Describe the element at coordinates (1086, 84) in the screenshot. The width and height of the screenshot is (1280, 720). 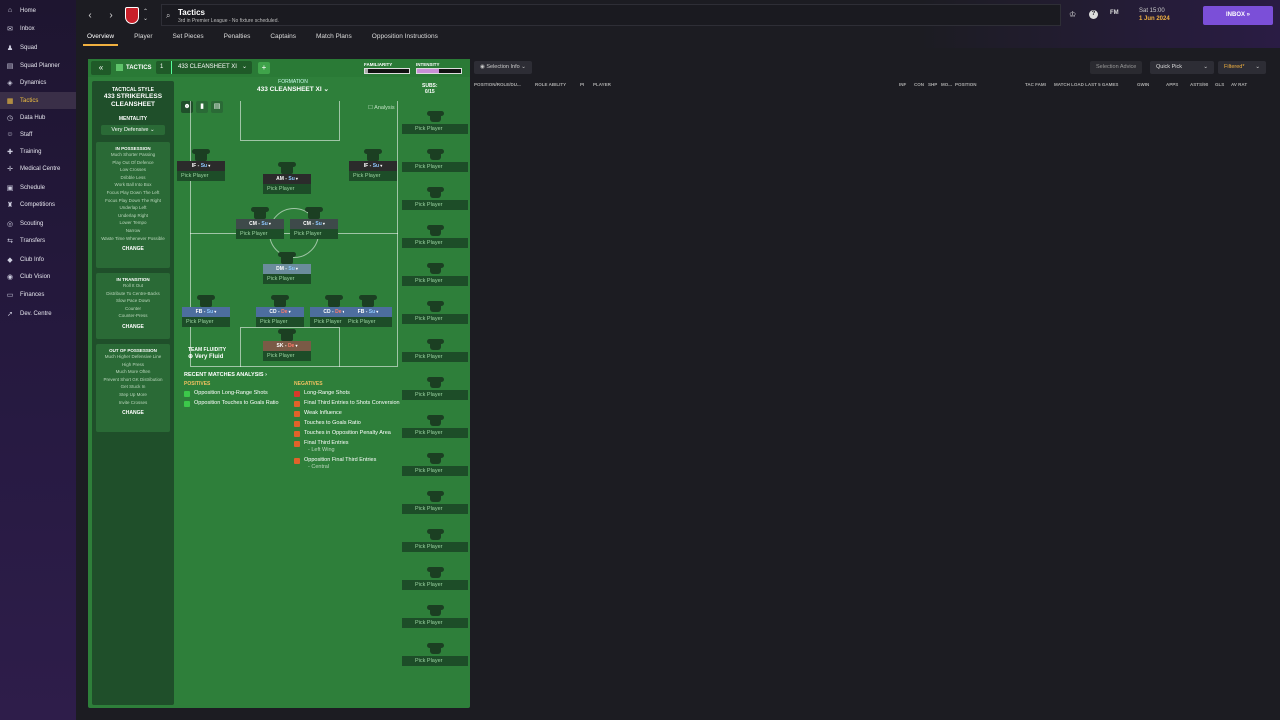
I see `column-header: MATCH LOAD LAST 5 GAMES` at that location.